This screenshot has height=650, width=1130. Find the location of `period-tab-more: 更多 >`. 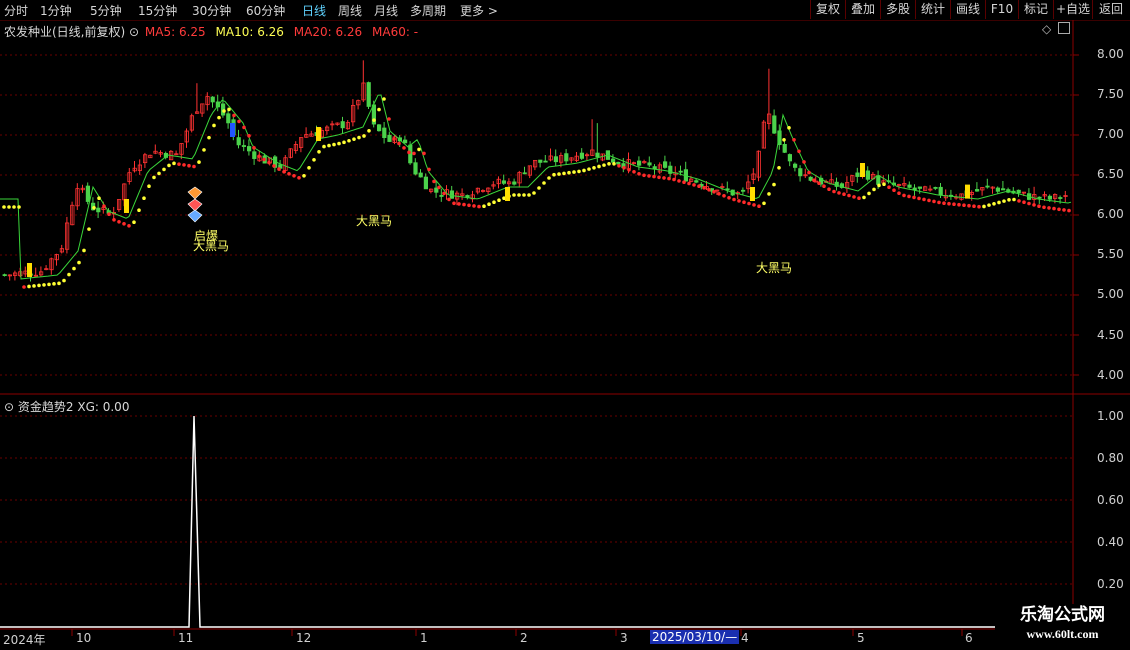

period-tab-more: 更多 > is located at coordinates (479, 10).